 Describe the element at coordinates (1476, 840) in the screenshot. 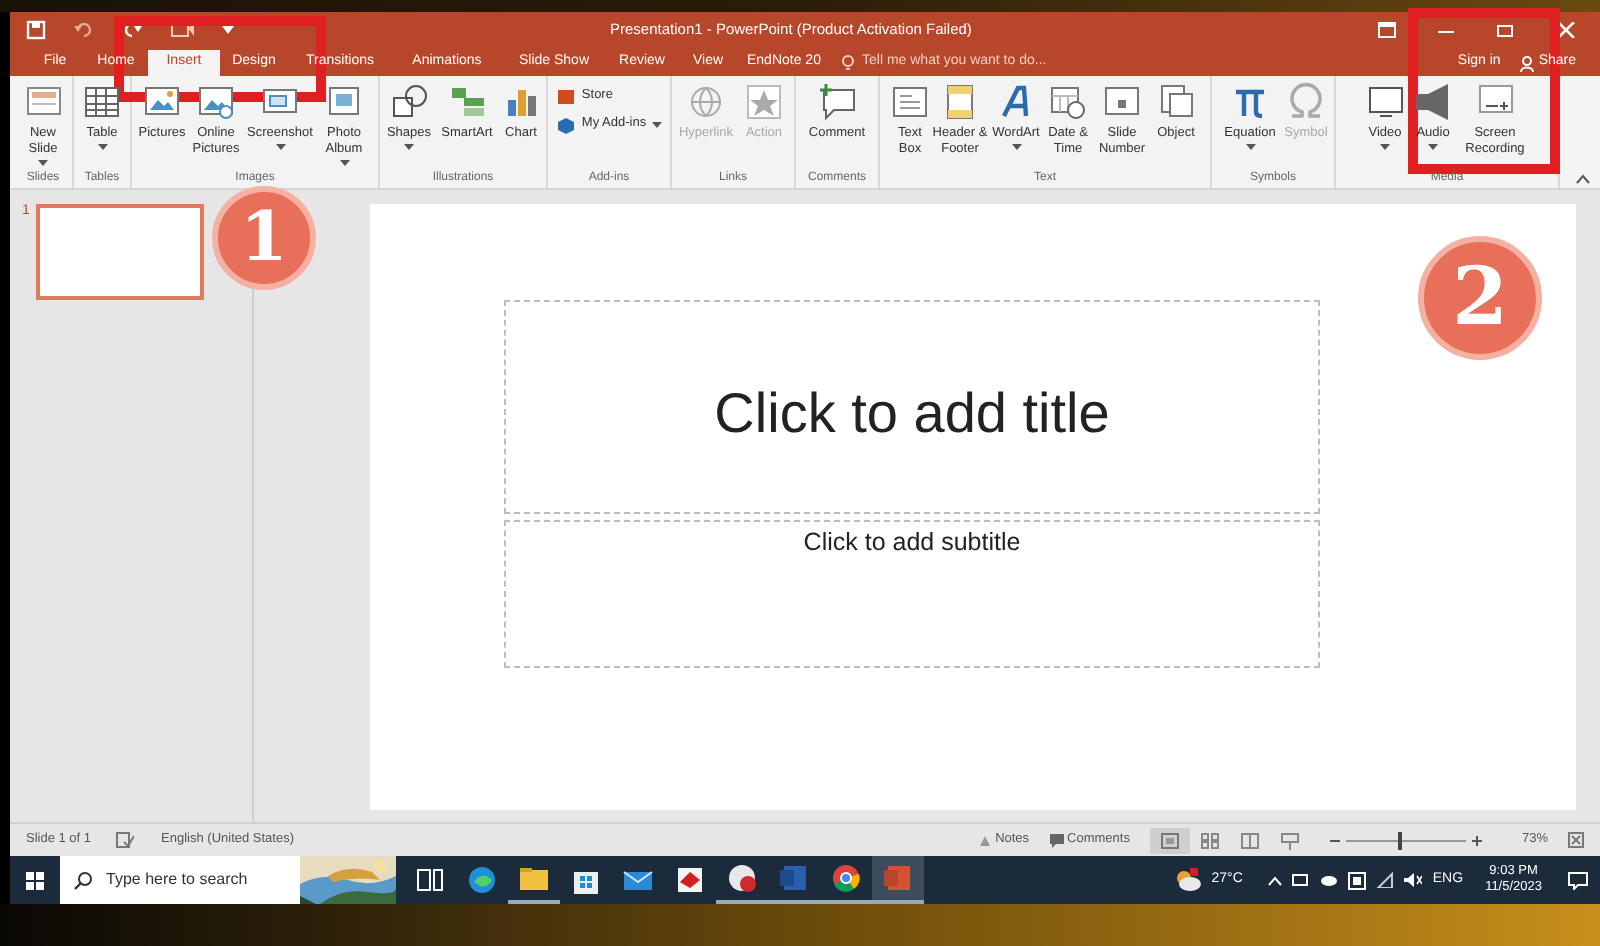

I see `zoom-in-icon` at that location.